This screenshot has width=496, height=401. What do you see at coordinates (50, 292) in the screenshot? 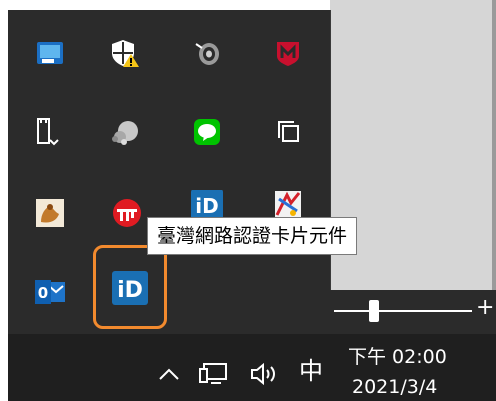
I see `outlook-icon: 0` at bounding box center [50, 292].